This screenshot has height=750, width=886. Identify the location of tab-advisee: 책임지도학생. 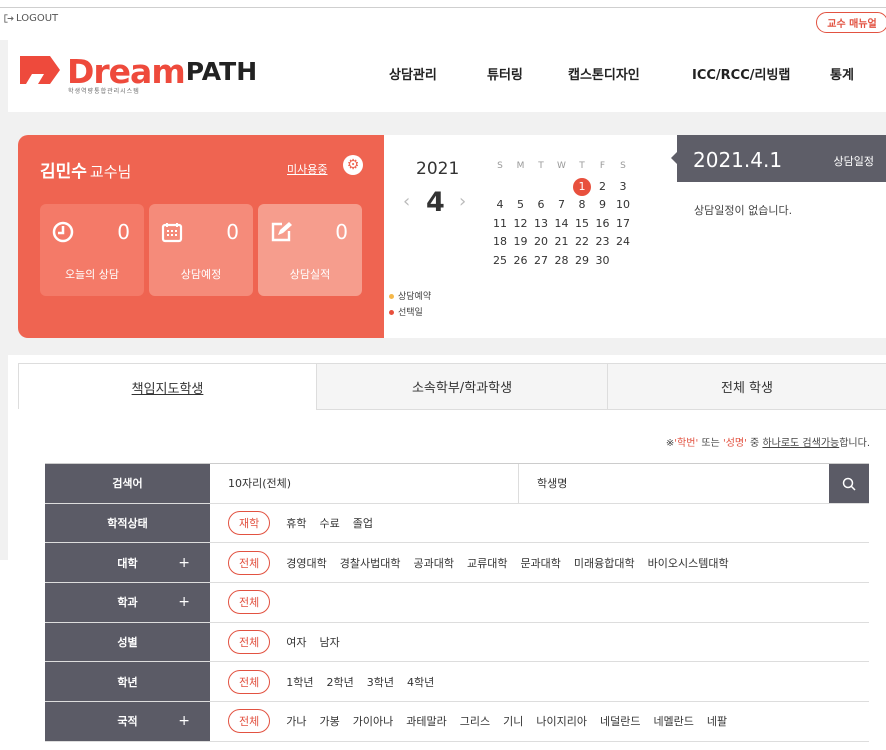
(168, 387).